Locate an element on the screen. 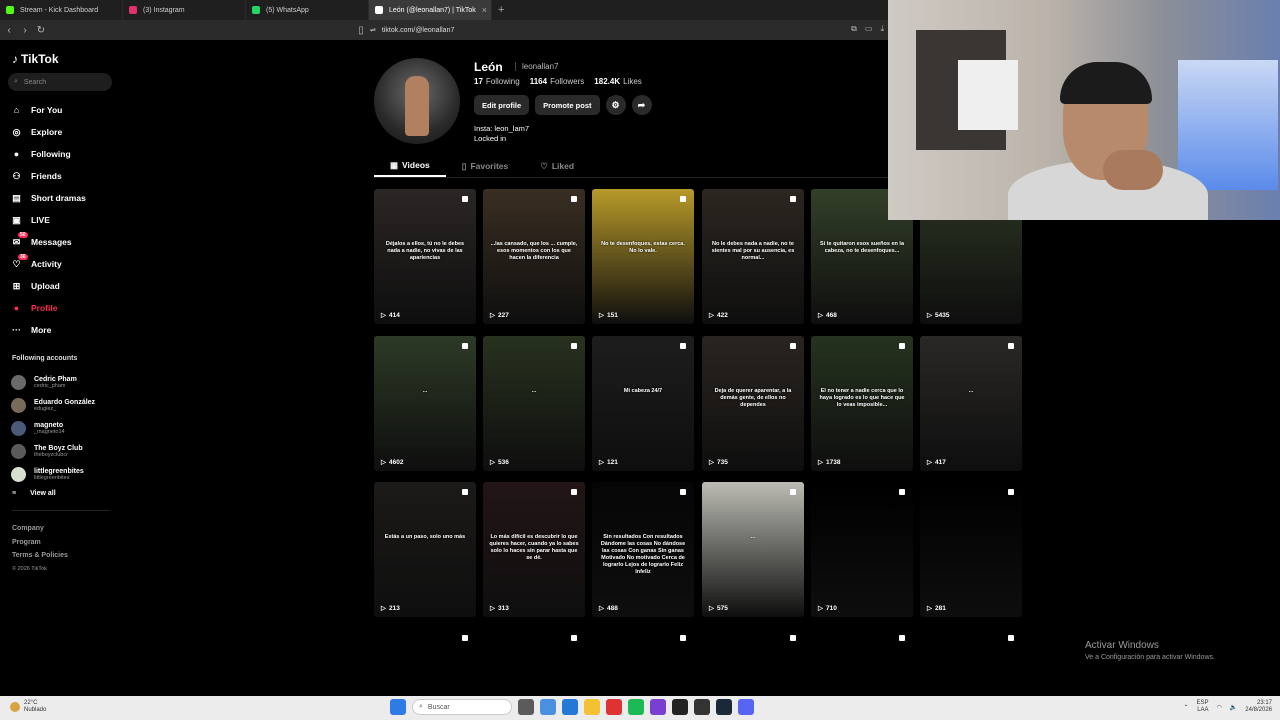 This screenshot has height=720, width=1280. sidebar-item-friends: ⚇ Friends is located at coordinates (48, 176).